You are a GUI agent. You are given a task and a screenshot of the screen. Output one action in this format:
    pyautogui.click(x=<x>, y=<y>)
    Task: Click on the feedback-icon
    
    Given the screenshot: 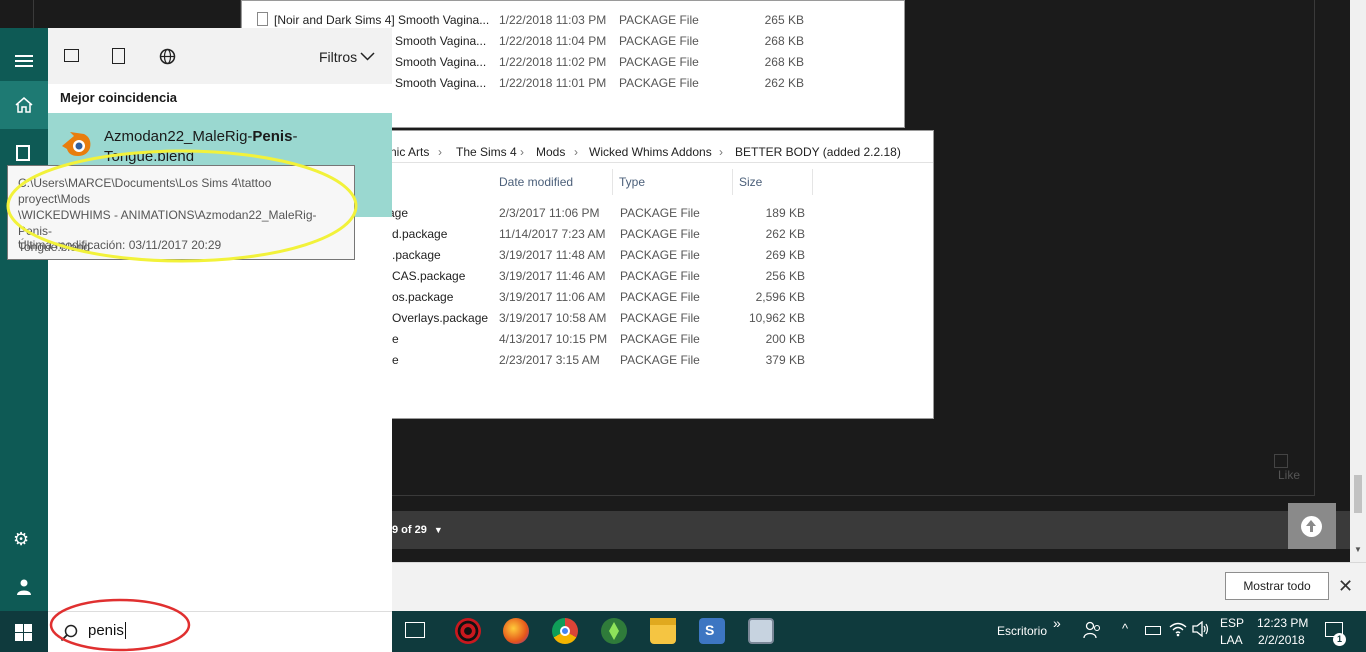 What is the action you would take?
    pyautogui.click(x=24, y=587)
    